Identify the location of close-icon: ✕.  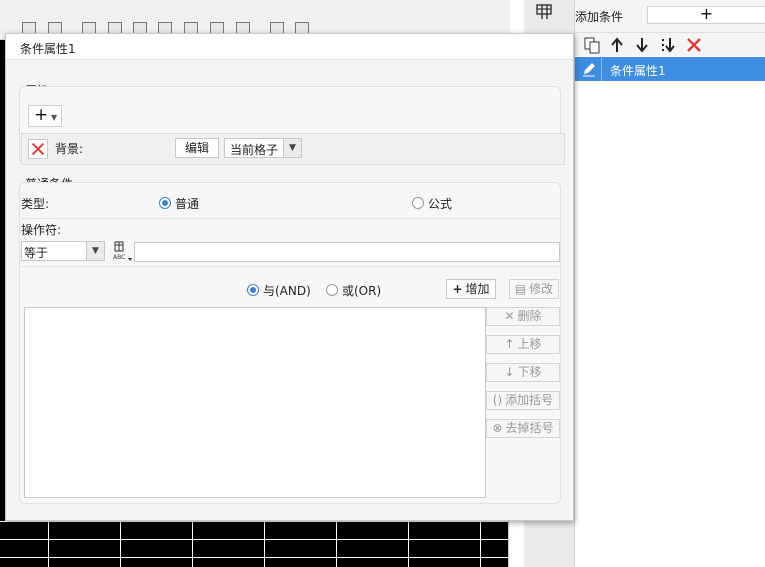
(509, 316).